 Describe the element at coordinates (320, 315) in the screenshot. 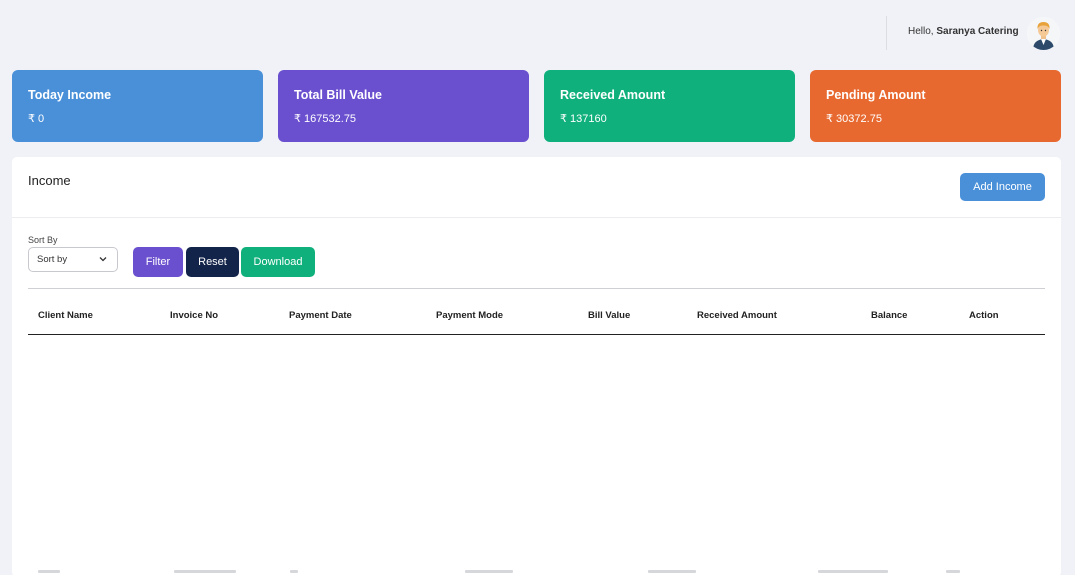

I see `column-header: Payment Date` at that location.